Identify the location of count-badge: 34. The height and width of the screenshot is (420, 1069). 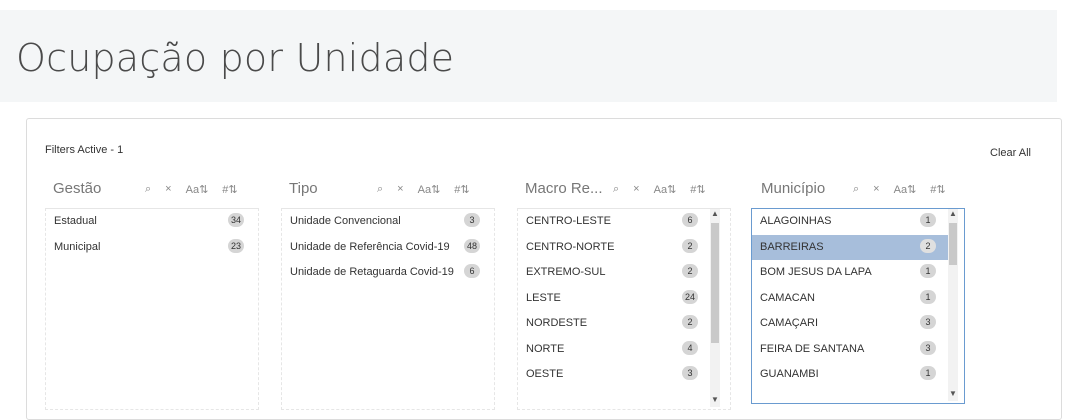
(236, 220).